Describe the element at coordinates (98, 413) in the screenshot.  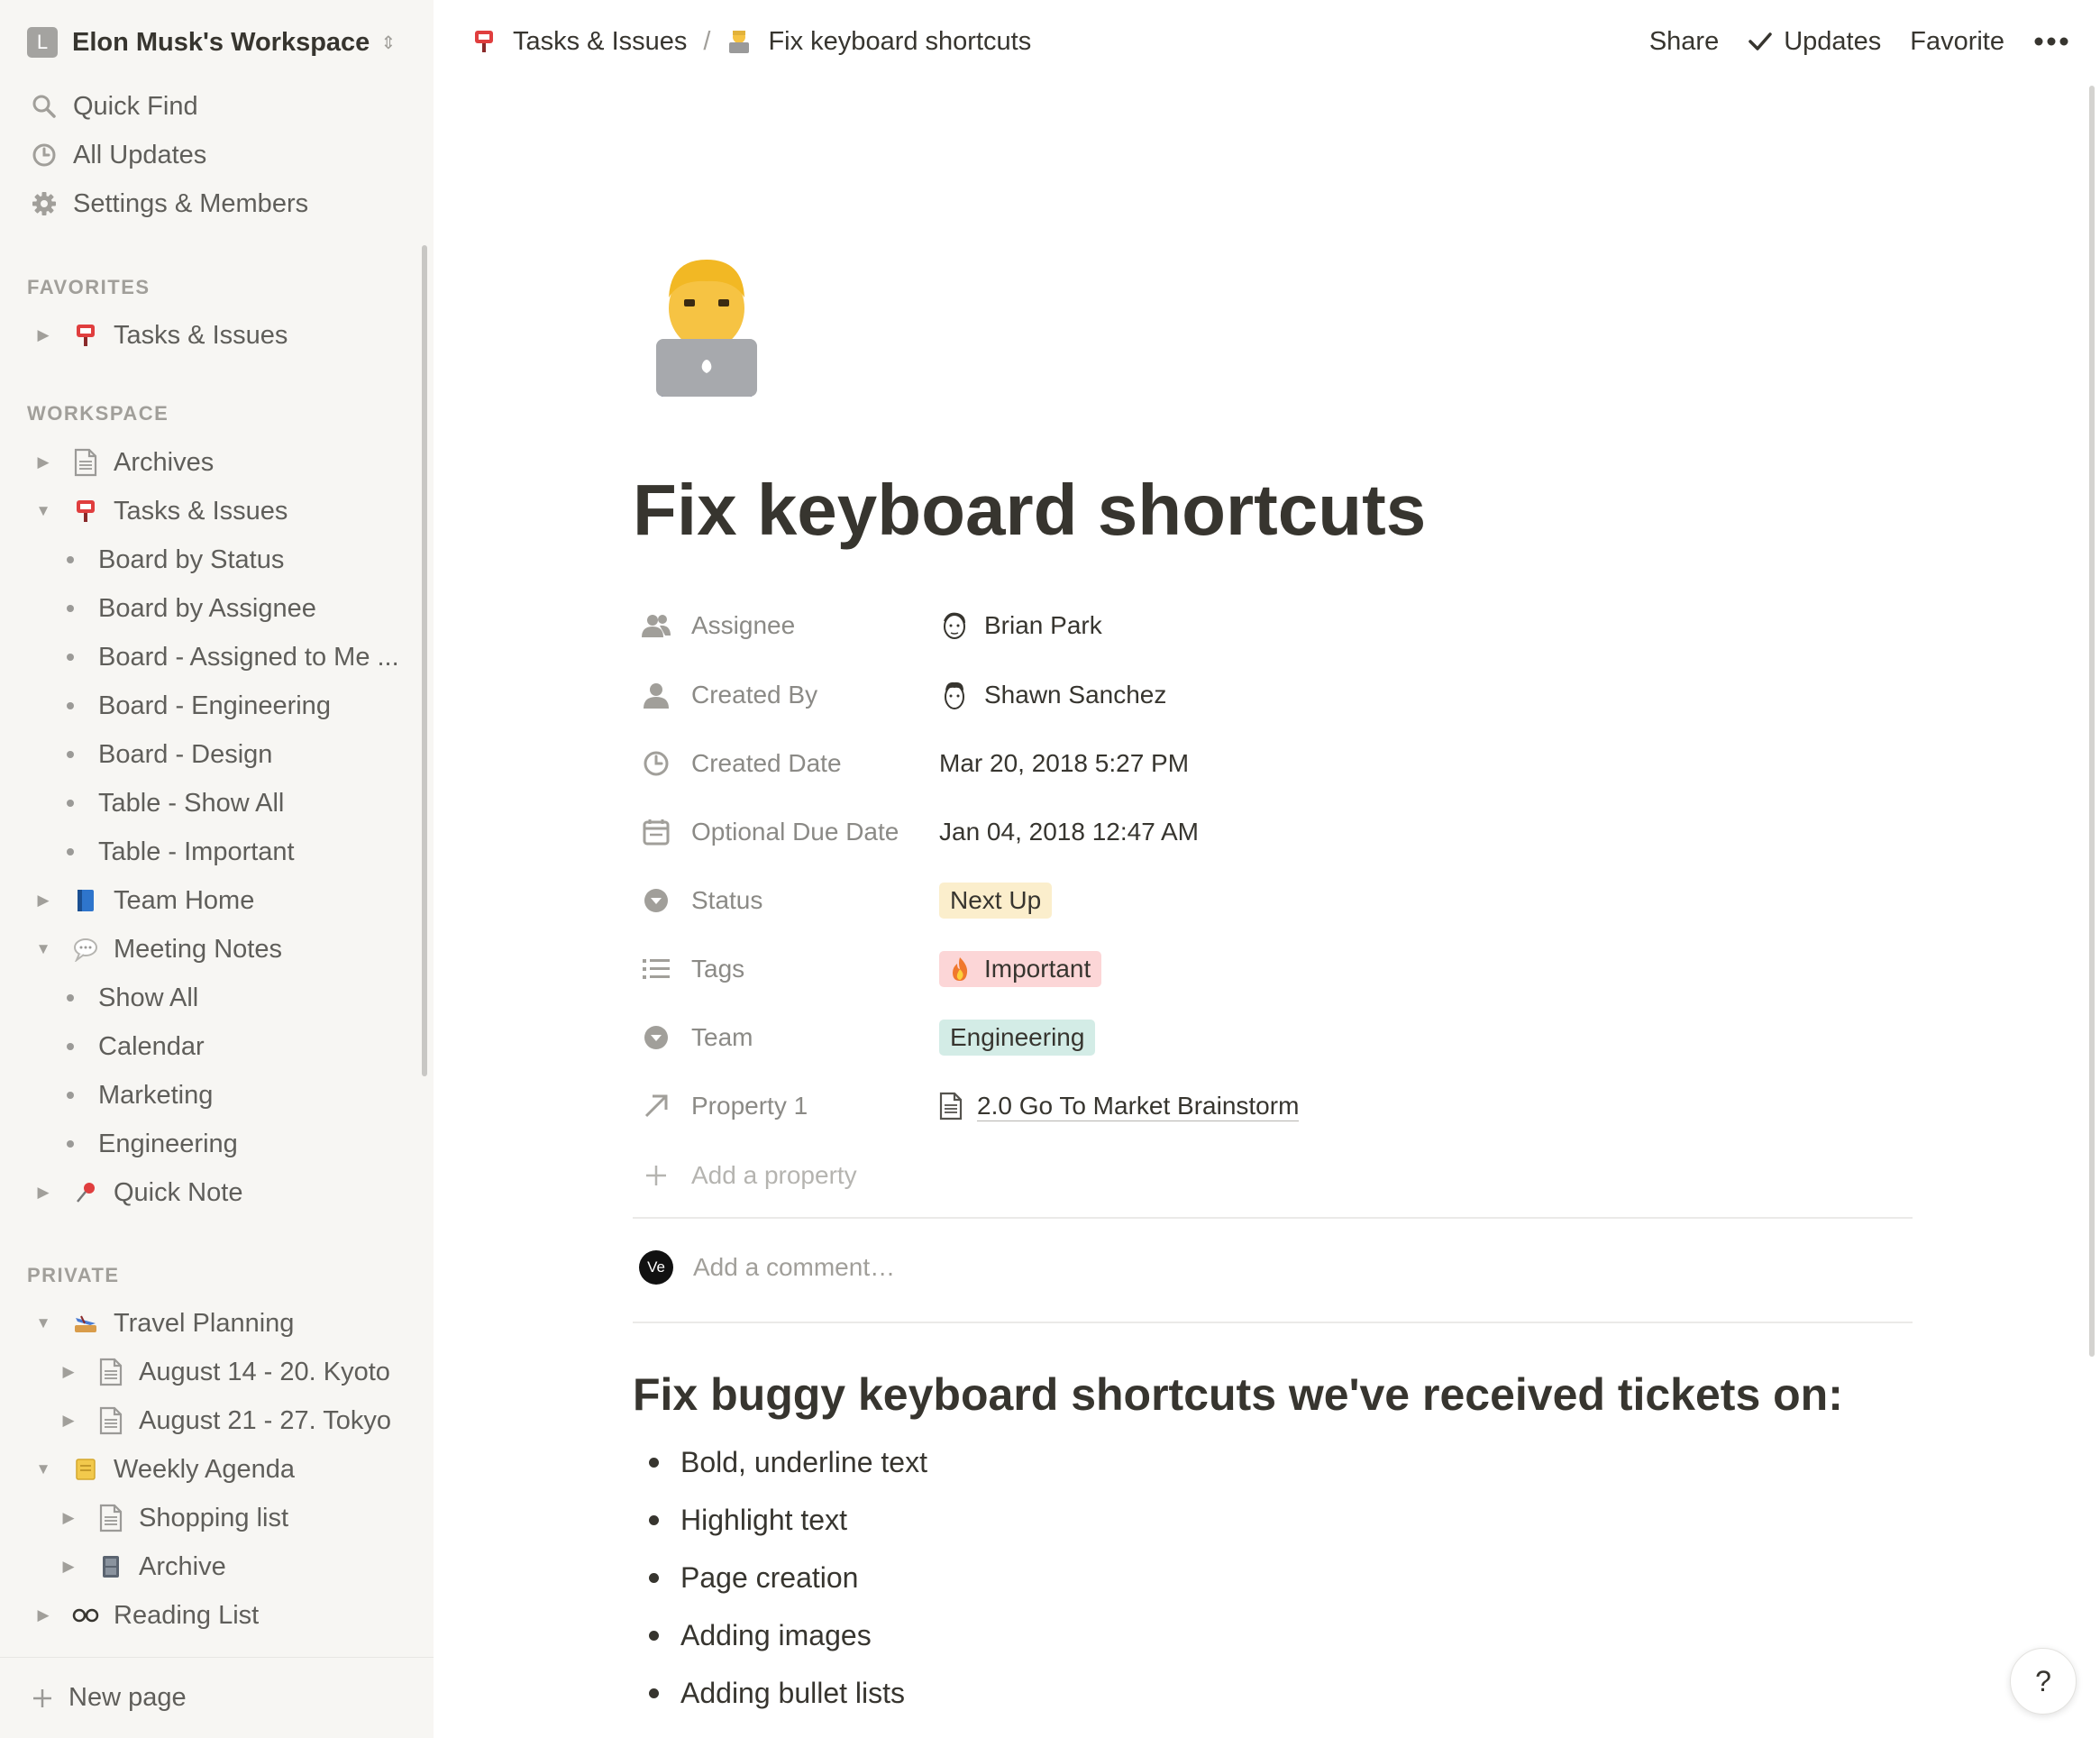
I see `workspace-header: WORKSPACE` at that location.